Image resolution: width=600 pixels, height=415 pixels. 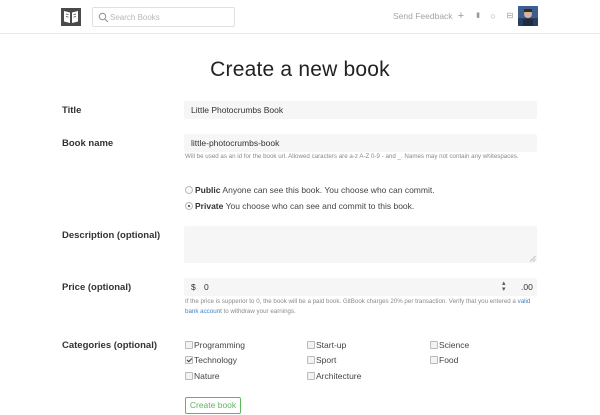 What do you see at coordinates (189, 360) in the screenshot?
I see `checkbox-checked` at bounding box center [189, 360].